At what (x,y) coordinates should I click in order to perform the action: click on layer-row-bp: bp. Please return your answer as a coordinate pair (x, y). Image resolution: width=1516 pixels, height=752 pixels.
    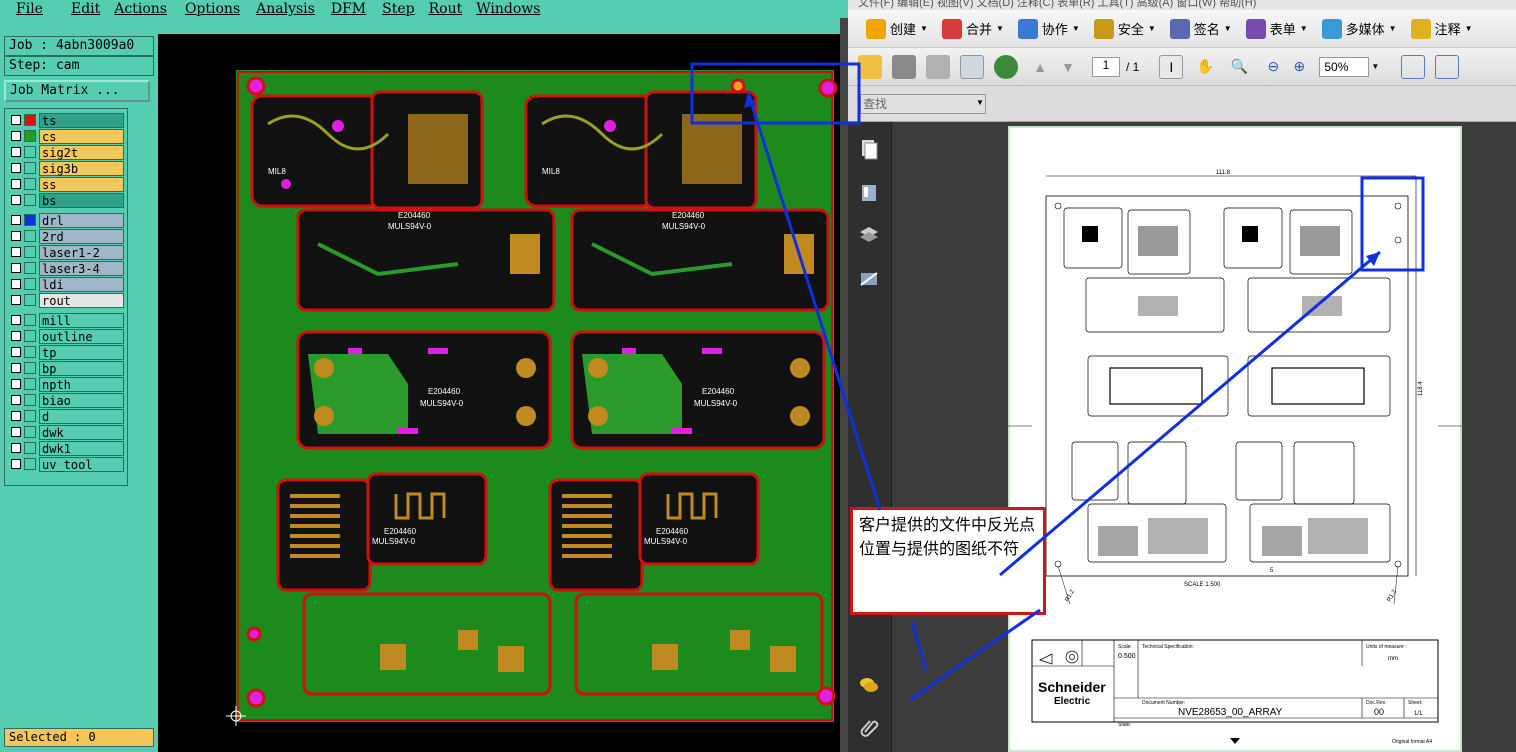
    Looking at the image, I should click on (67, 368).